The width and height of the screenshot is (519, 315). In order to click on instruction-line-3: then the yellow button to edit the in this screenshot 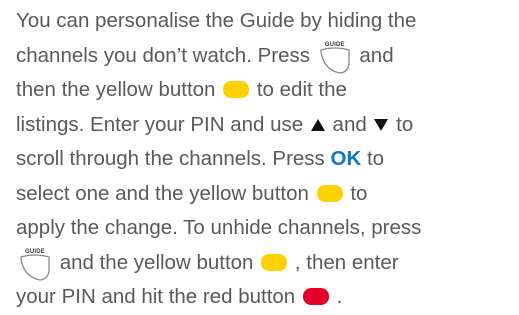, I will do `click(266, 90)`.